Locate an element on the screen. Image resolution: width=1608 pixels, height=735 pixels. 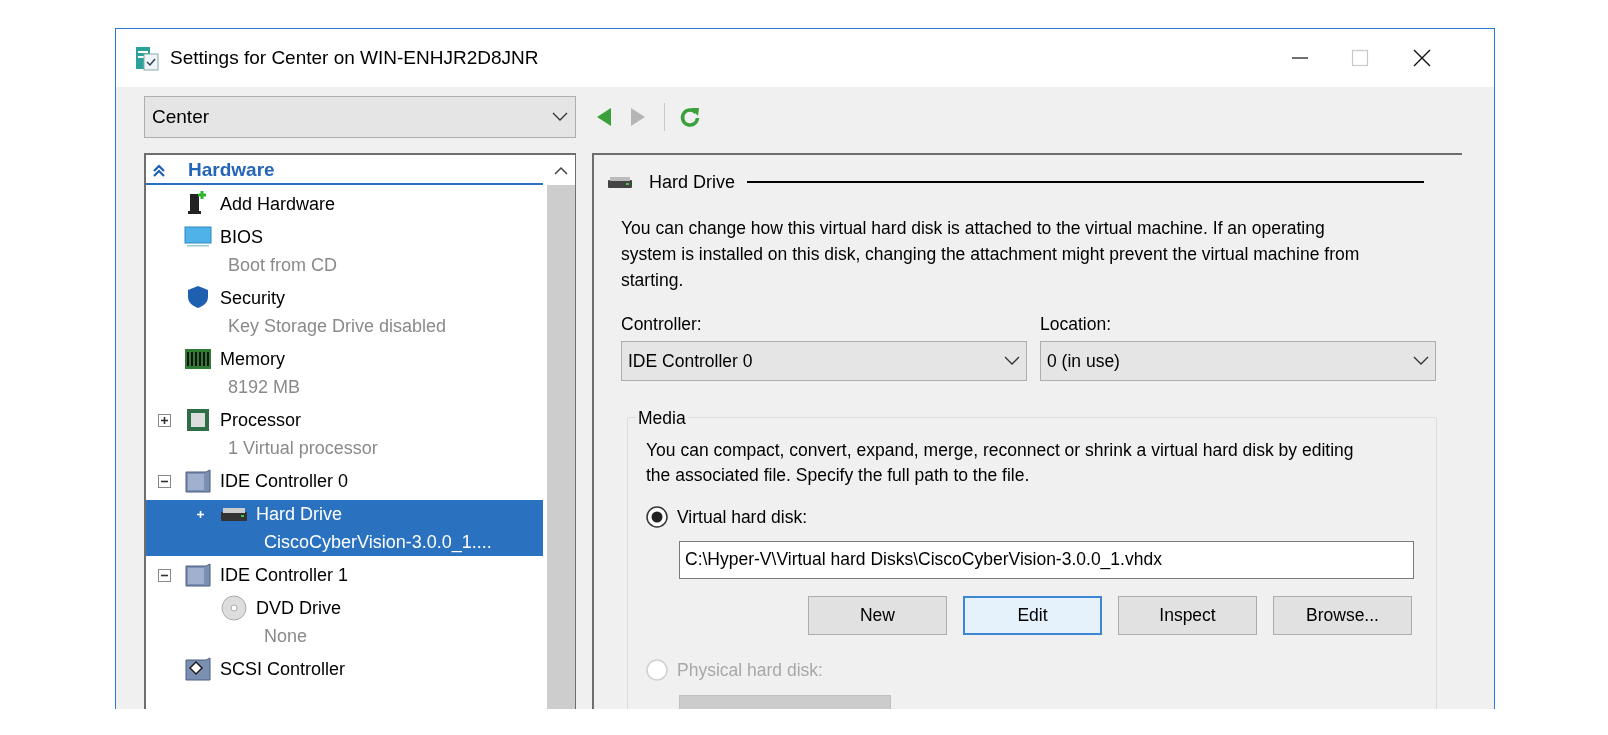
tree-item: BIOS Boot from CD is located at coordinates (346, 251).